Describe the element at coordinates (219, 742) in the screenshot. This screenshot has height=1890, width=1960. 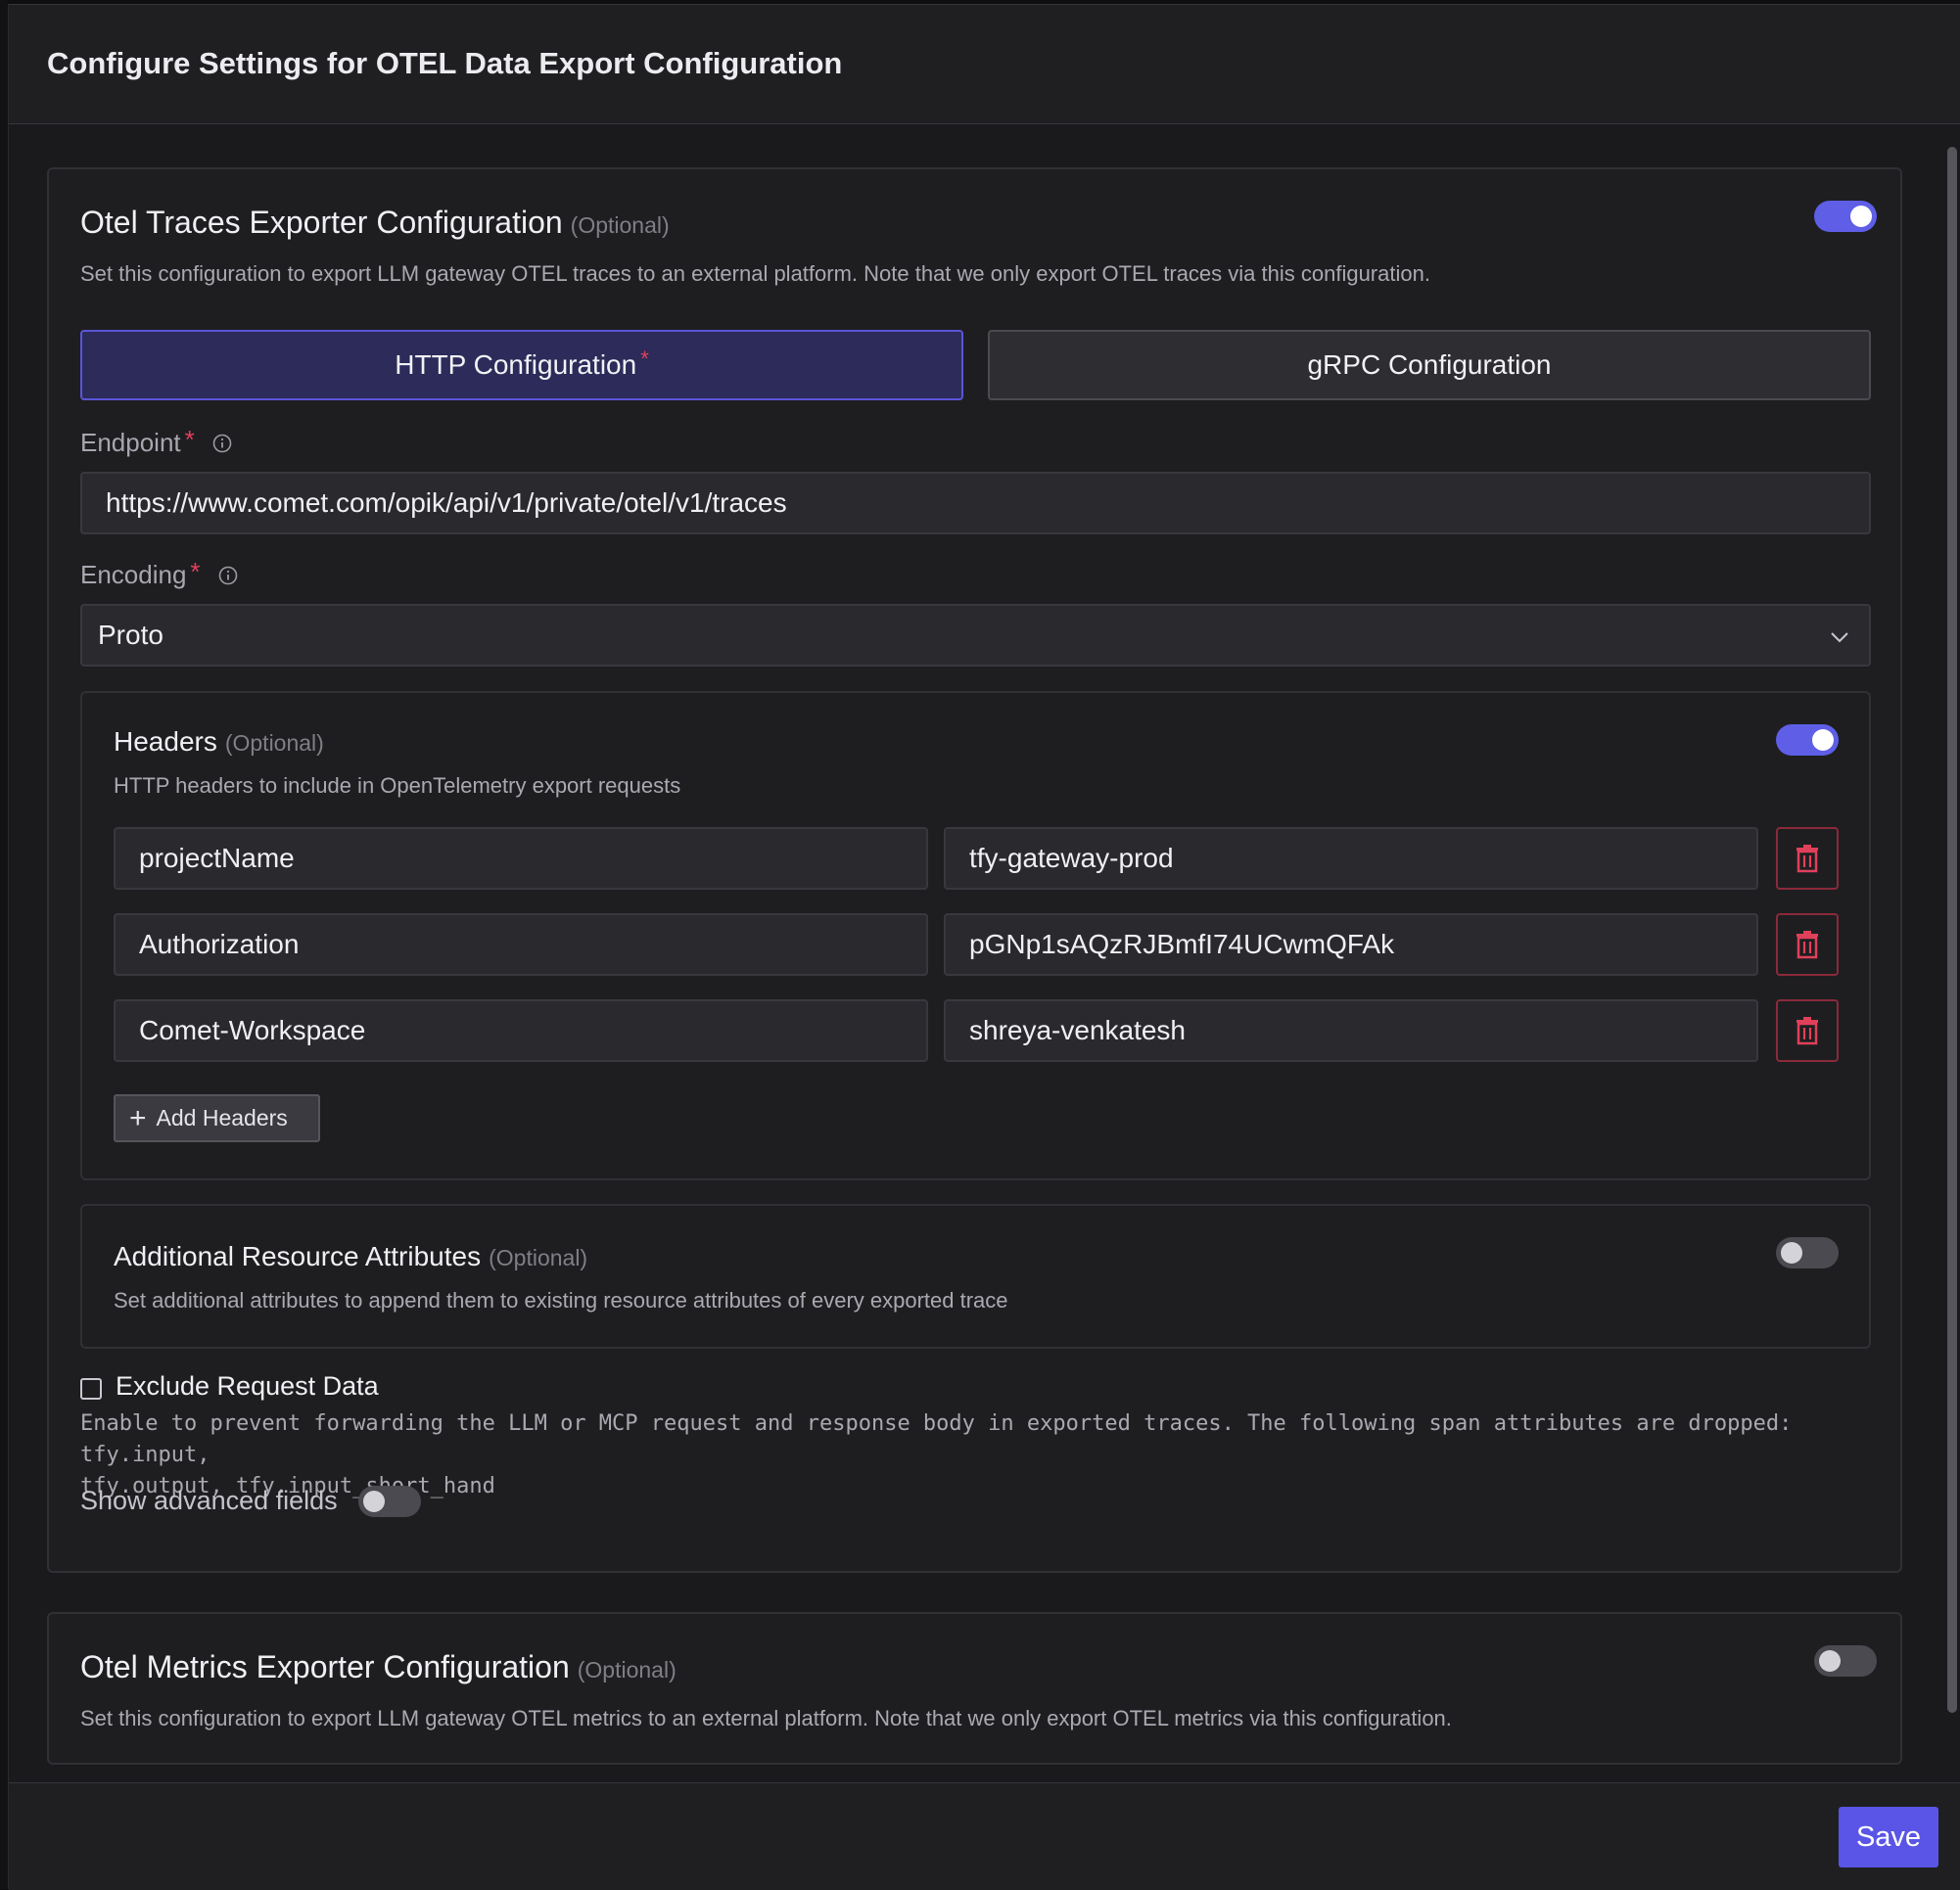
I see `headers-title: Headers (Optional)` at that location.